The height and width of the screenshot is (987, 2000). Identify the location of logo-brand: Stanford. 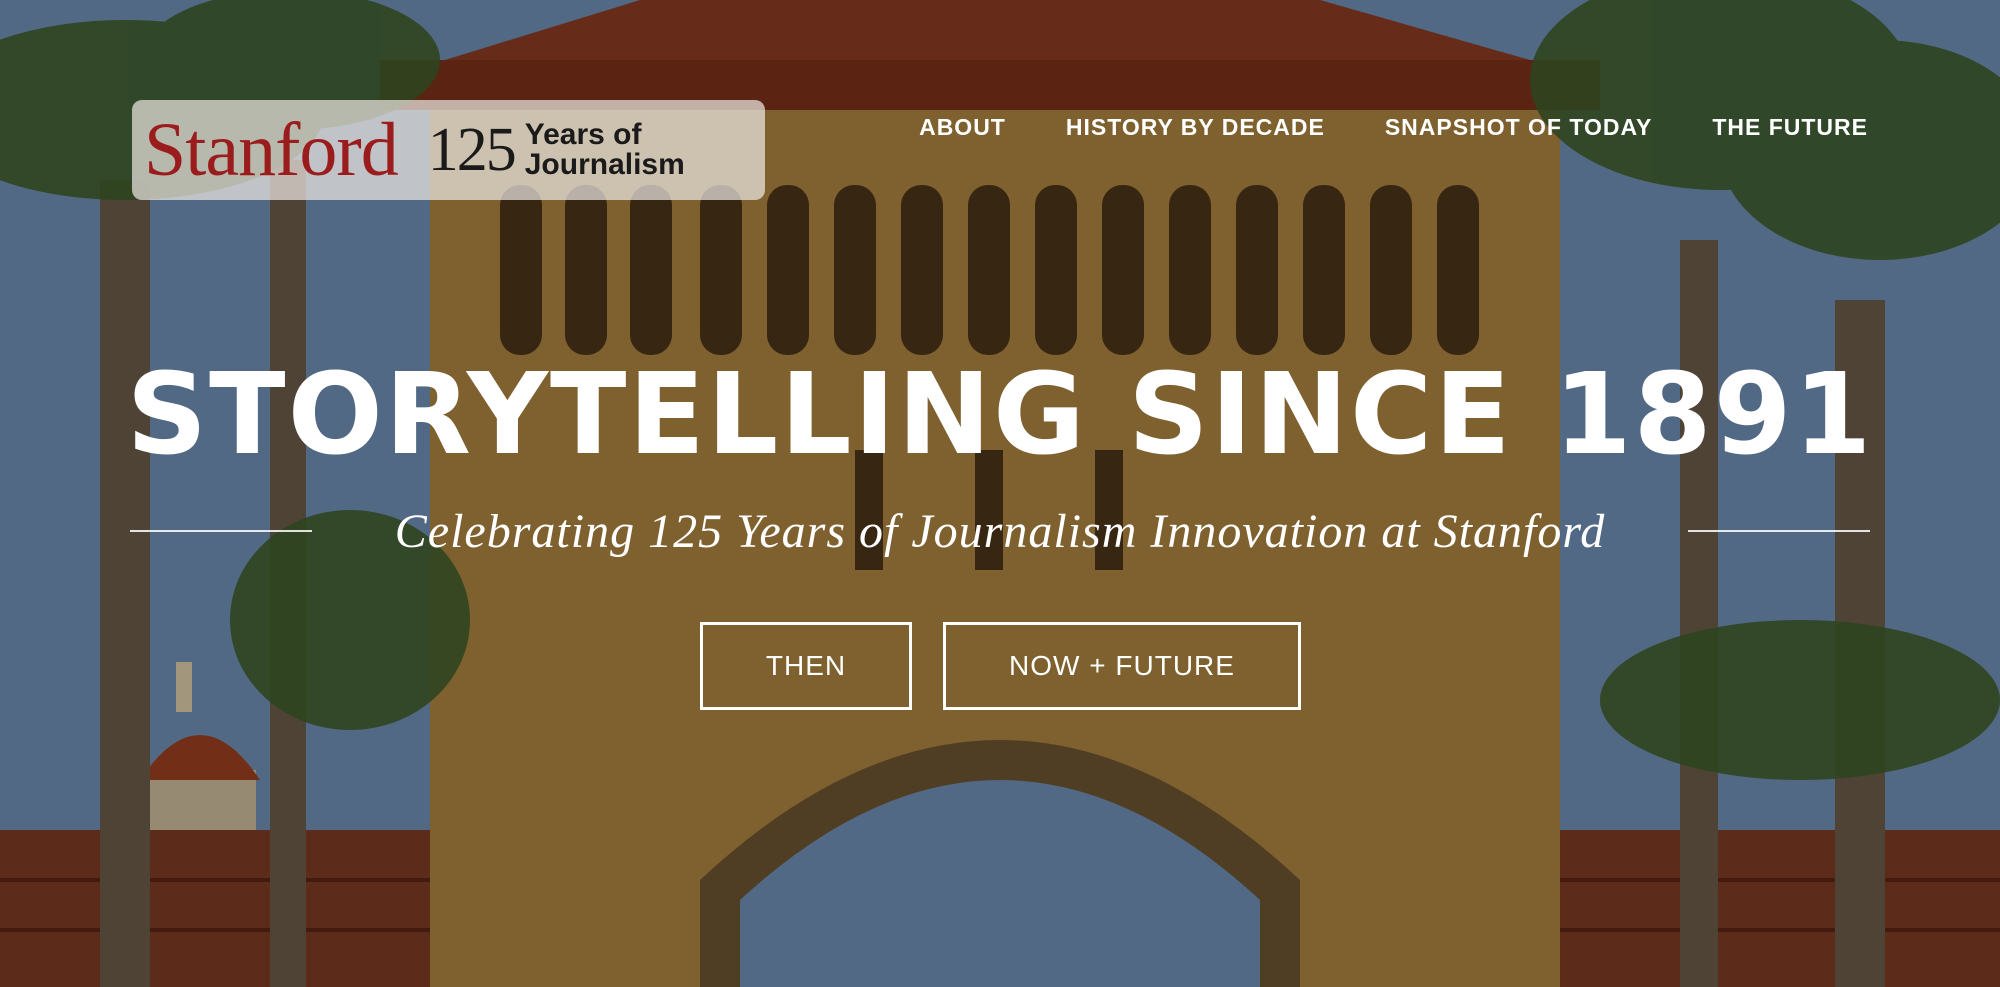
(271, 149).